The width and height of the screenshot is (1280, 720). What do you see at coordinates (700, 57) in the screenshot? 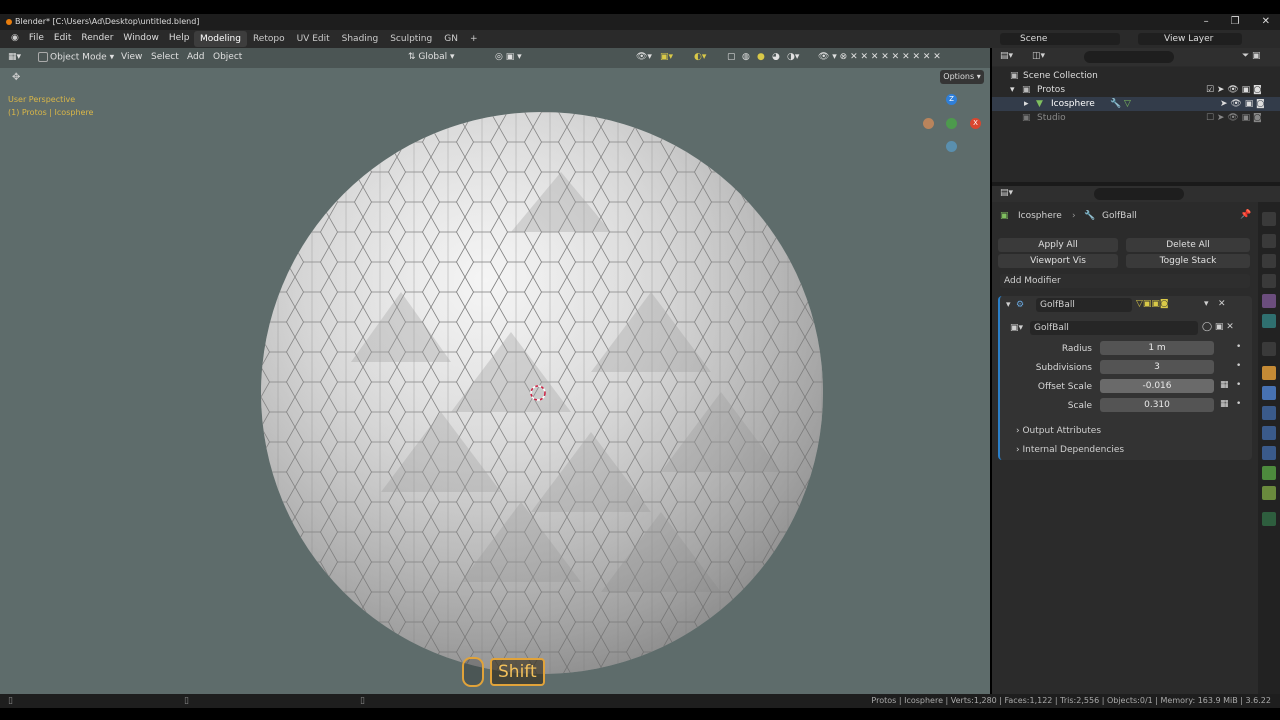
I see `overlay-toggle-icon: ◐▾` at bounding box center [700, 57].